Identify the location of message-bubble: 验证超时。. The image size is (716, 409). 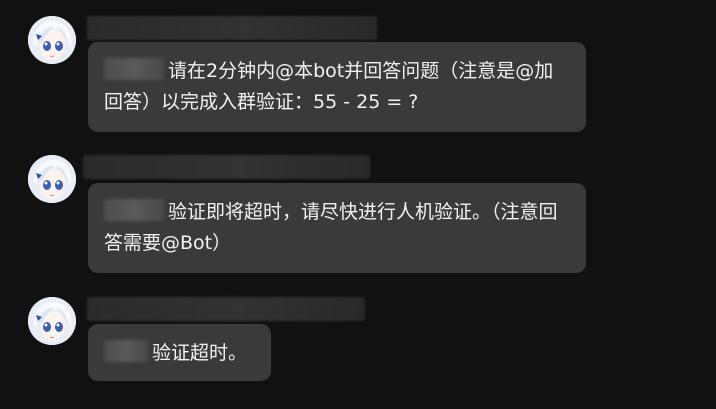
(179, 352).